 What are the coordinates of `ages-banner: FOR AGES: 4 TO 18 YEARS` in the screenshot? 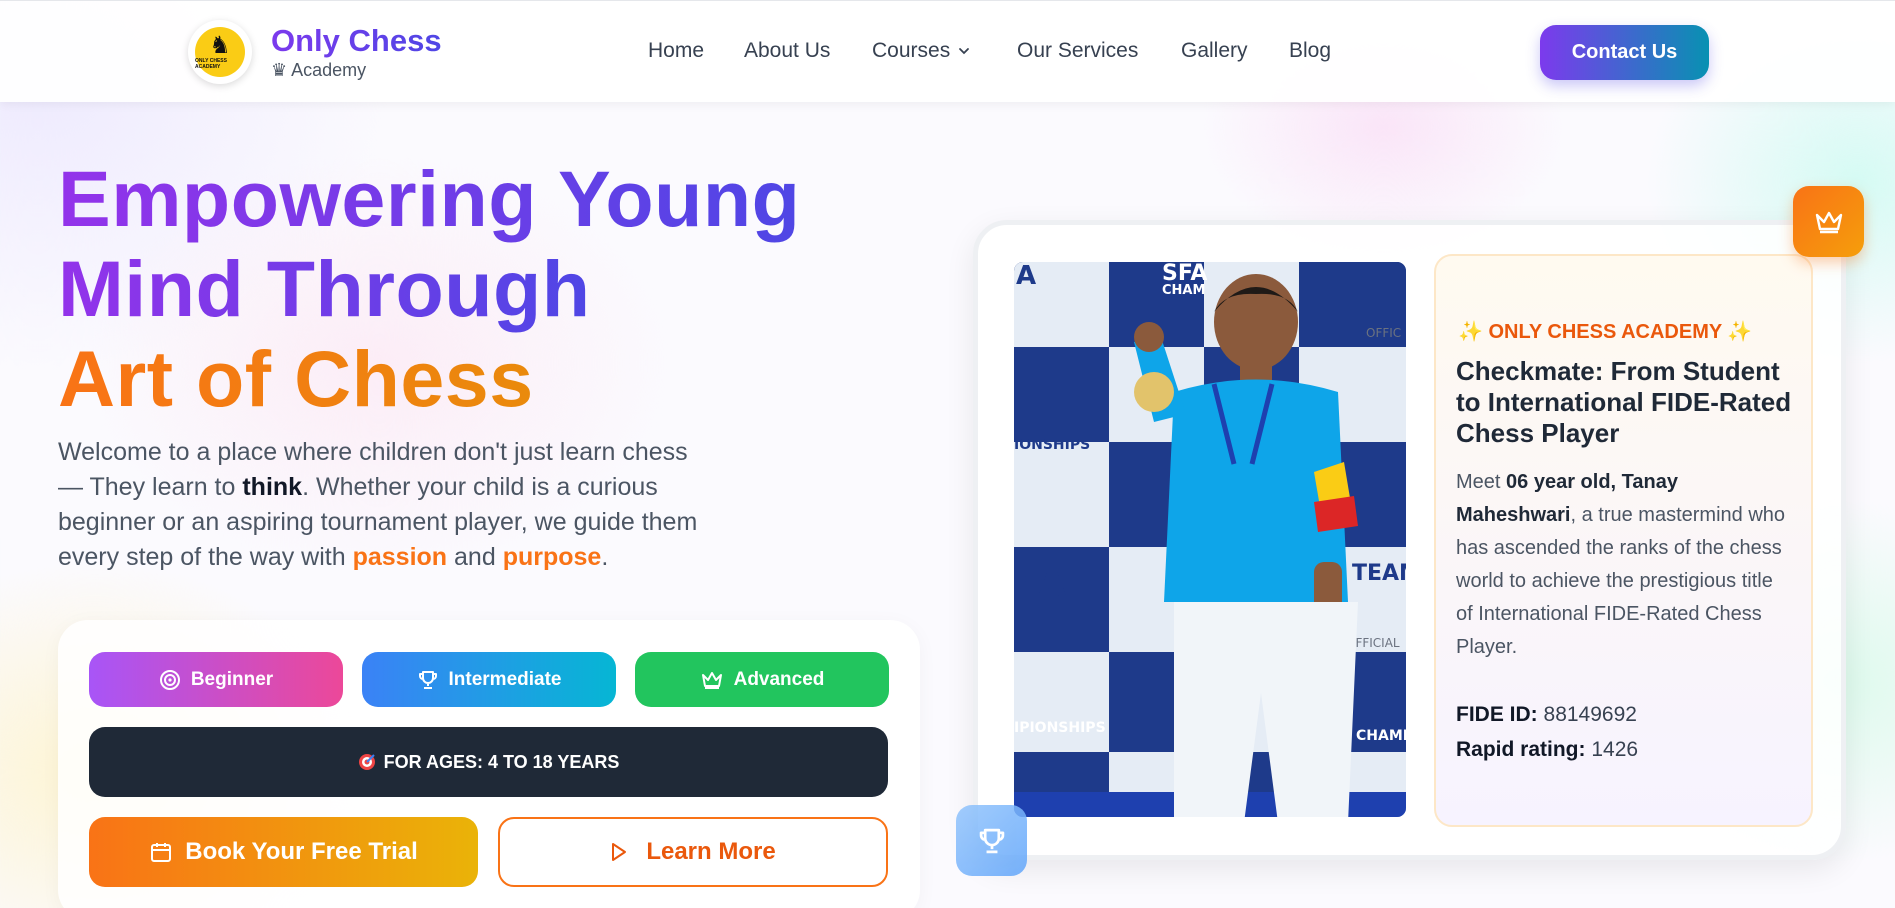 It's located at (488, 762).